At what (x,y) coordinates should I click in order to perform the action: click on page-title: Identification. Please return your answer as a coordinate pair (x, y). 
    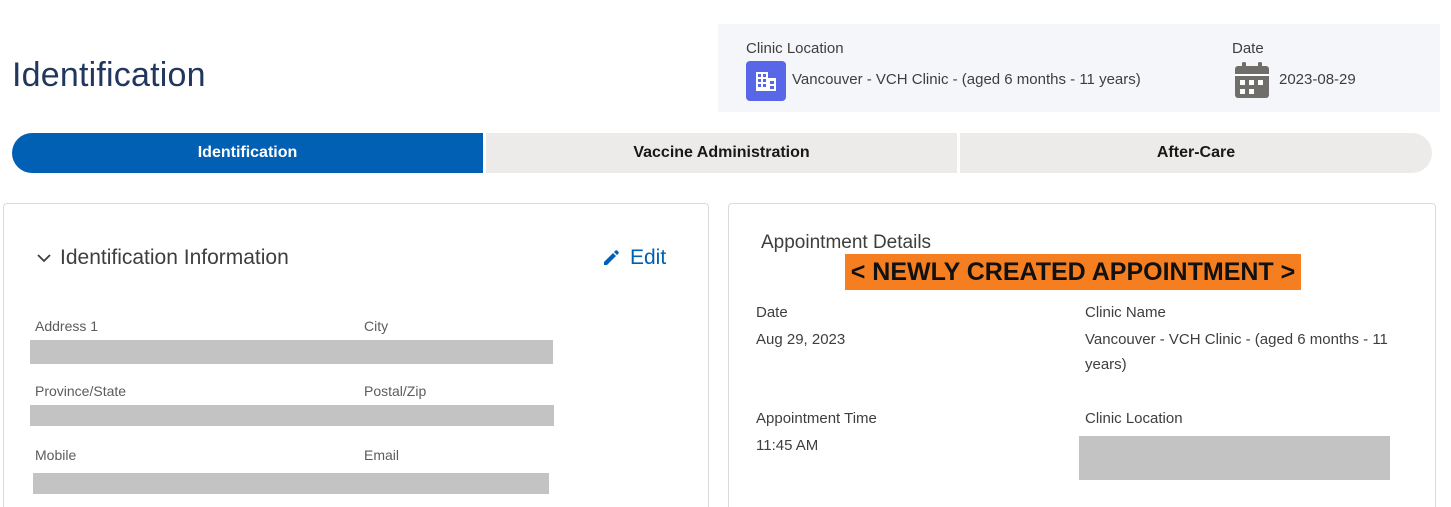
    Looking at the image, I should click on (109, 75).